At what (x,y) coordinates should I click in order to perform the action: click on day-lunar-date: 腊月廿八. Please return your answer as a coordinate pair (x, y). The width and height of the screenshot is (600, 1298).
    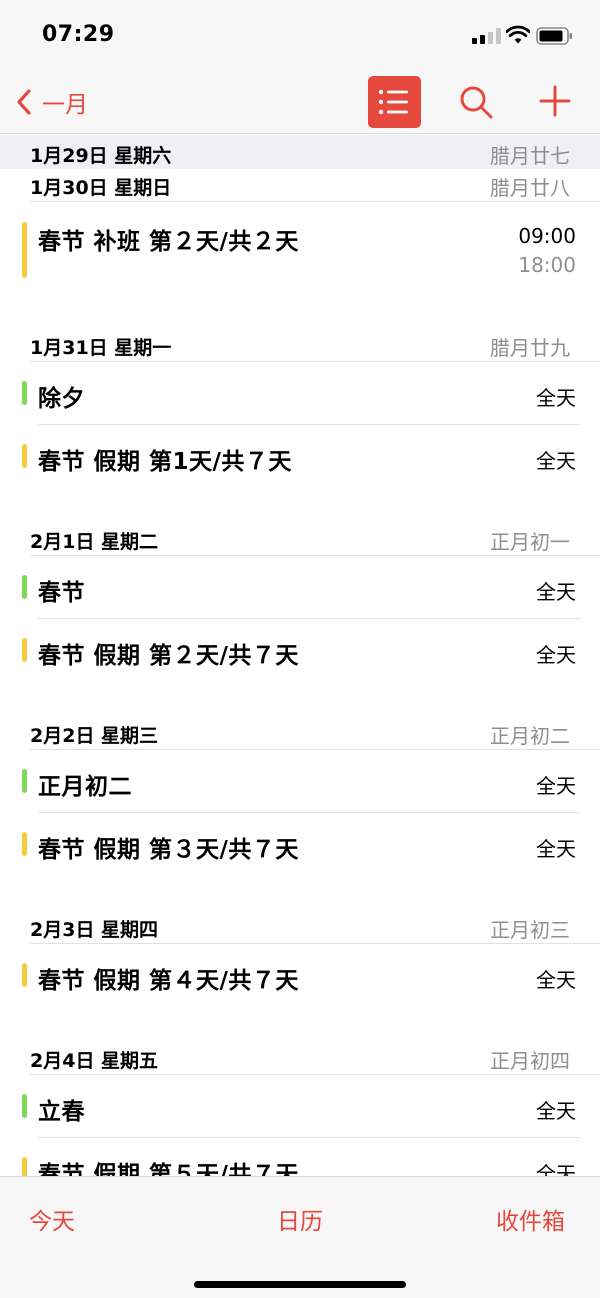
    Looking at the image, I should click on (530, 188).